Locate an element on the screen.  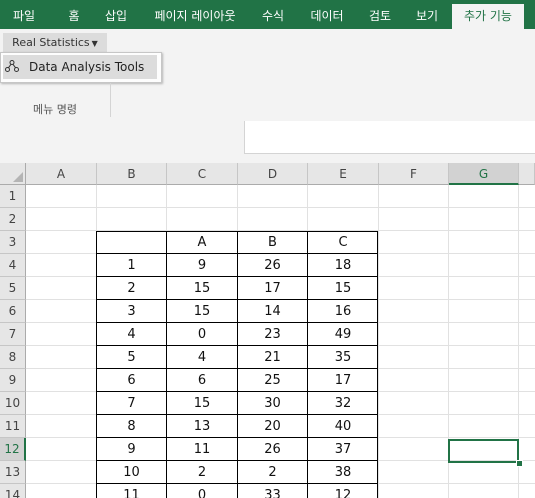
row-header-5: 5 is located at coordinates (13, 288).